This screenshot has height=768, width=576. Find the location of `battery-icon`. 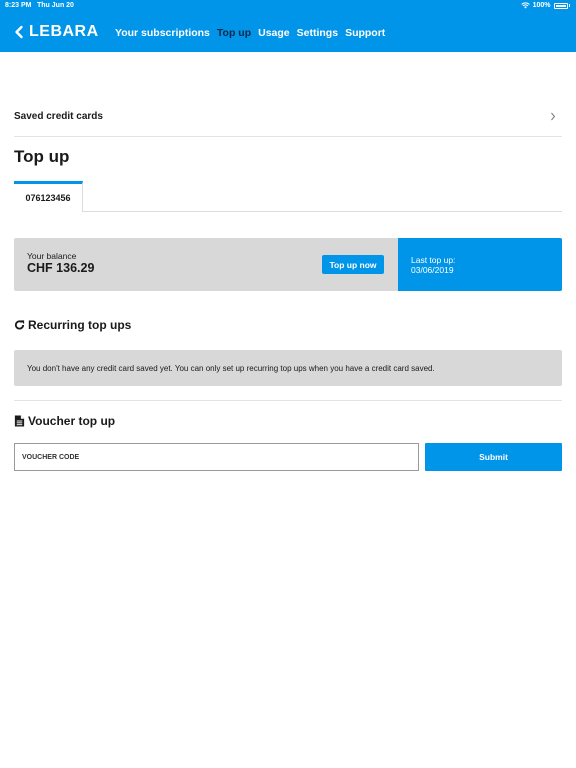

battery-icon is located at coordinates (560, 5).